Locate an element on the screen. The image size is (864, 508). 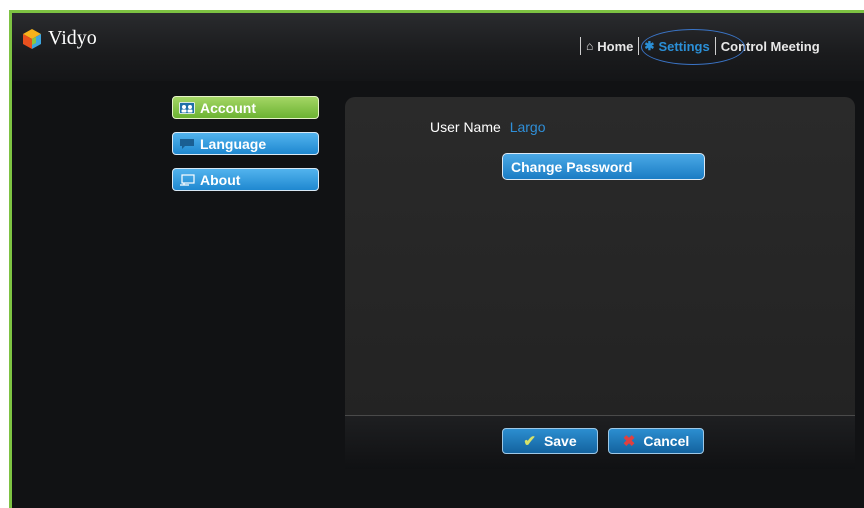
cancel-button: ✖ Cancel is located at coordinates (656, 441).